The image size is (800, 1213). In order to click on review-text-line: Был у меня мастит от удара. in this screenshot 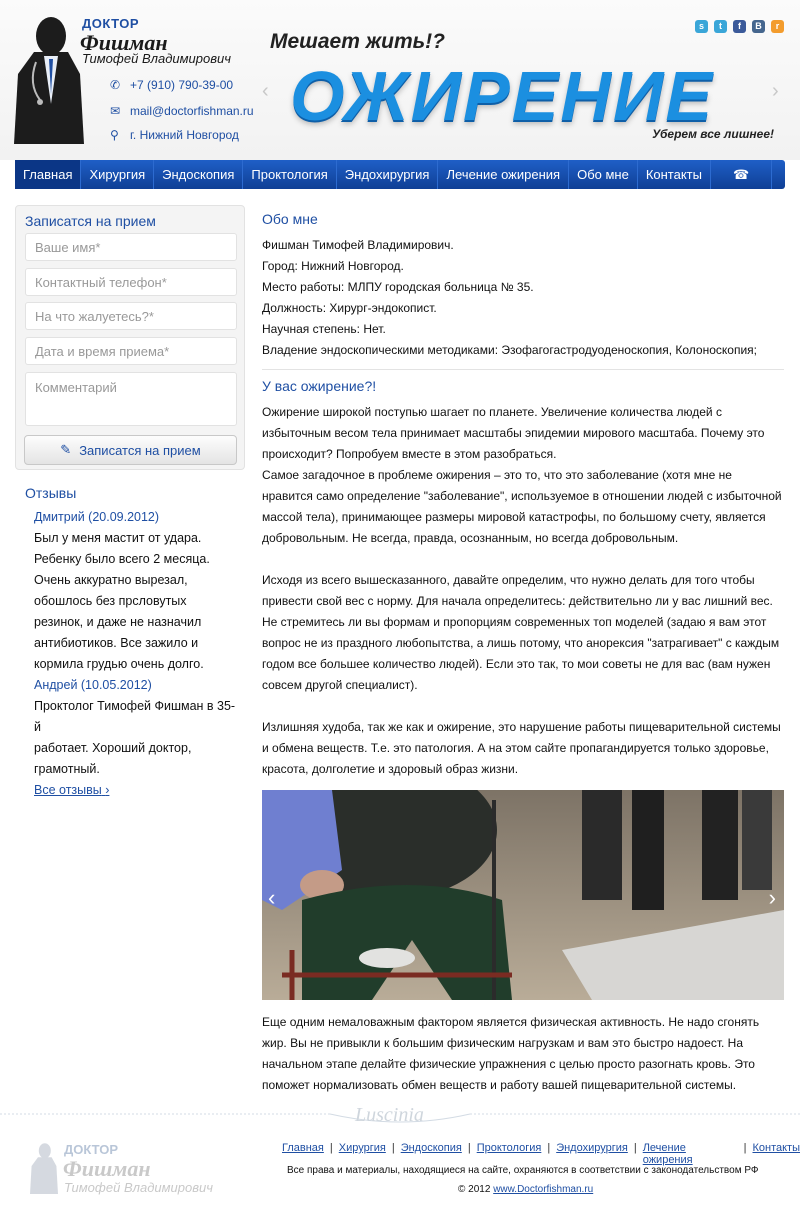, I will do `click(118, 538)`.